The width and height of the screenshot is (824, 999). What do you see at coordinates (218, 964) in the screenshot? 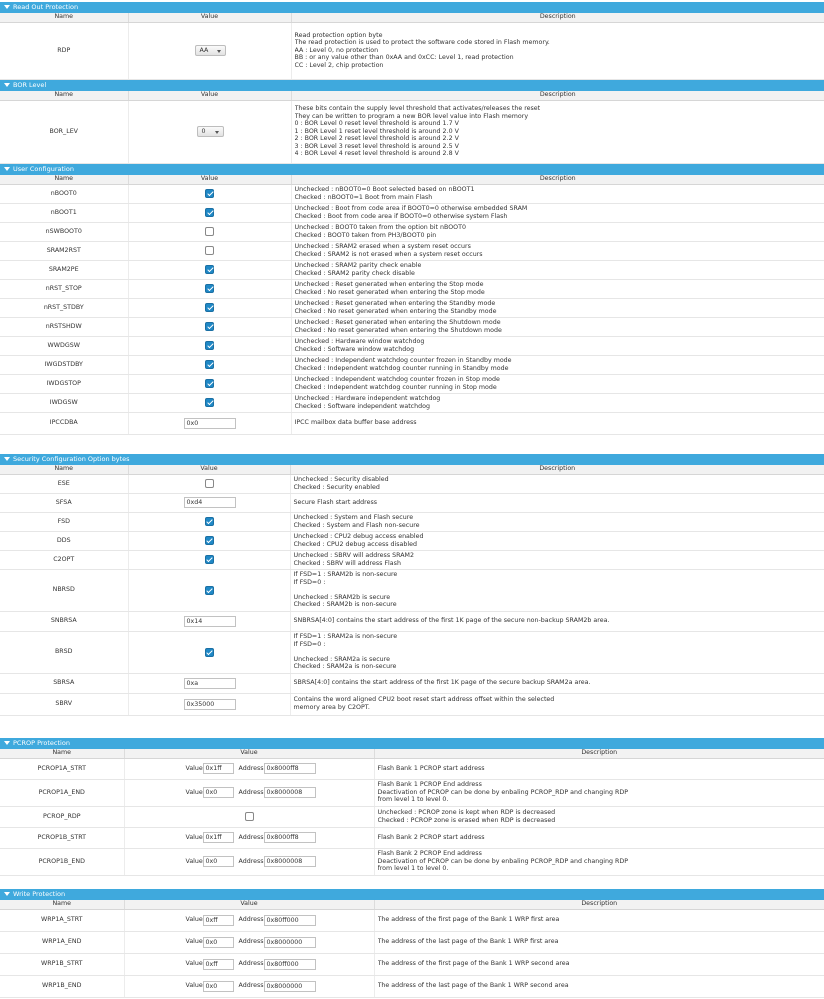
I see `wrp1b-strt-value-input: 0xff` at bounding box center [218, 964].